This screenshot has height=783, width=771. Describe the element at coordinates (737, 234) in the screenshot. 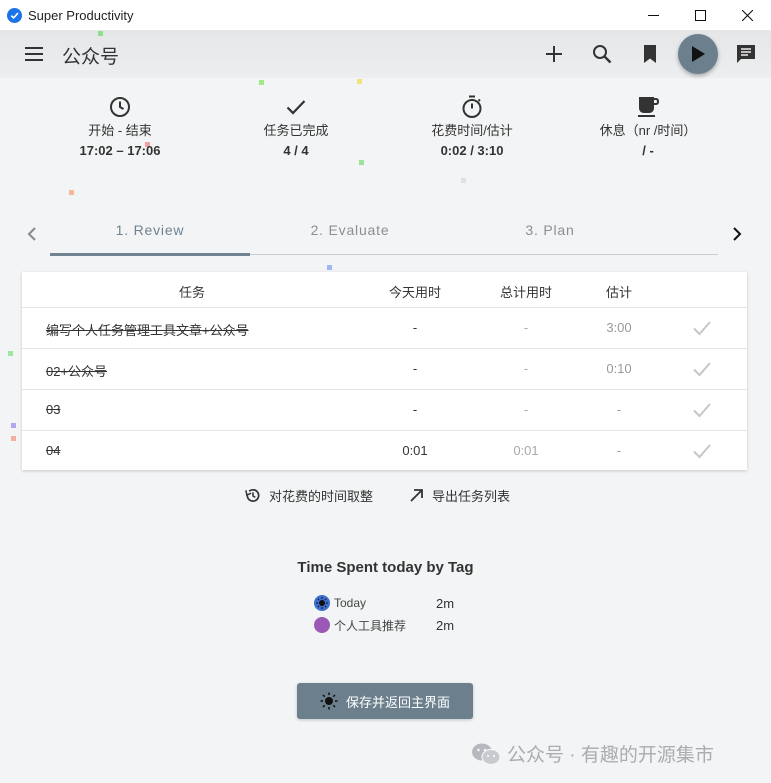

I see `tab-next-button` at that location.